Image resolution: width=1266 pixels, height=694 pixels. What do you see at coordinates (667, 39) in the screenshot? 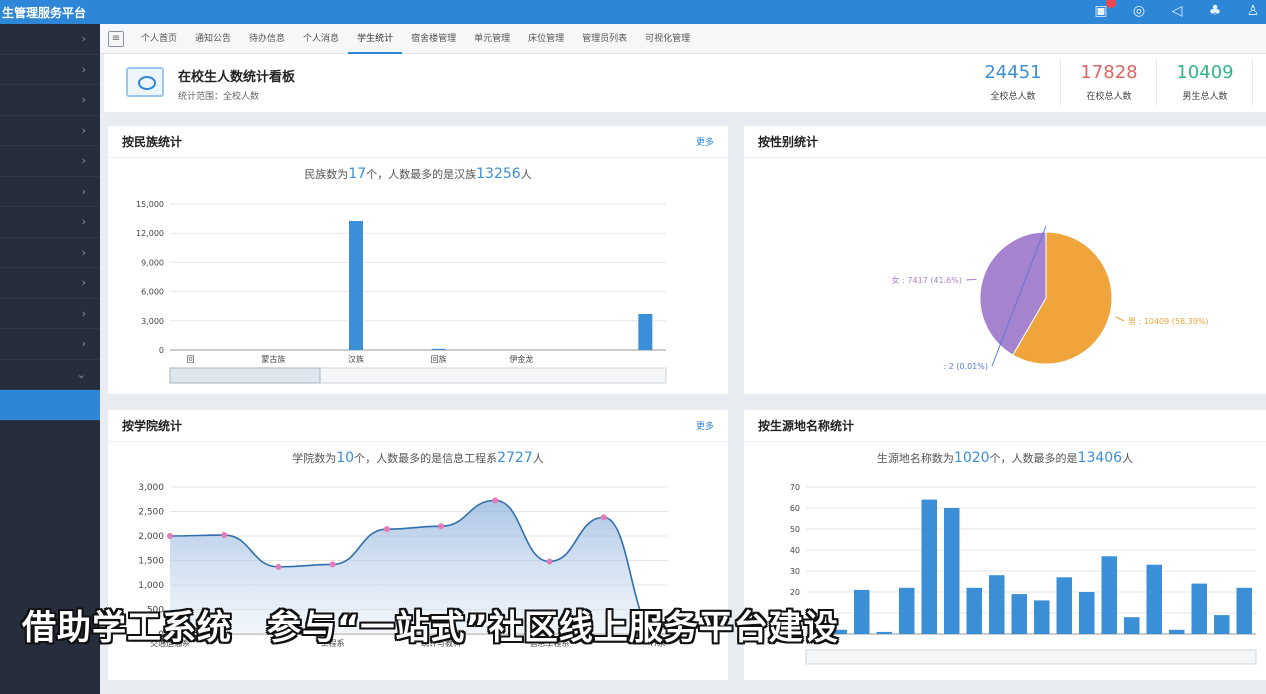
I see `tab: 可视化管理` at bounding box center [667, 39].